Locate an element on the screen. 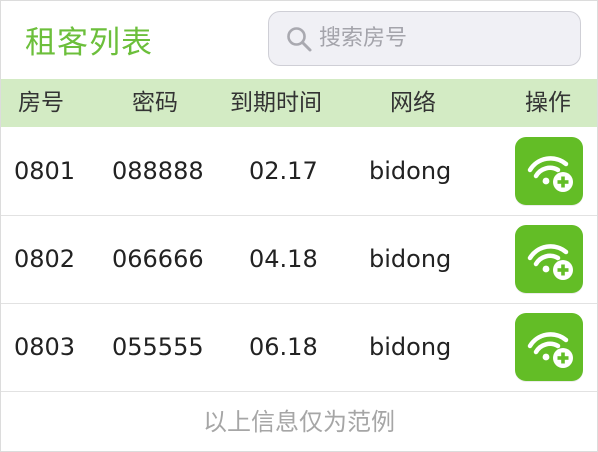 This screenshot has width=598, height=452. room-number: 0801 is located at coordinates (45, 171).